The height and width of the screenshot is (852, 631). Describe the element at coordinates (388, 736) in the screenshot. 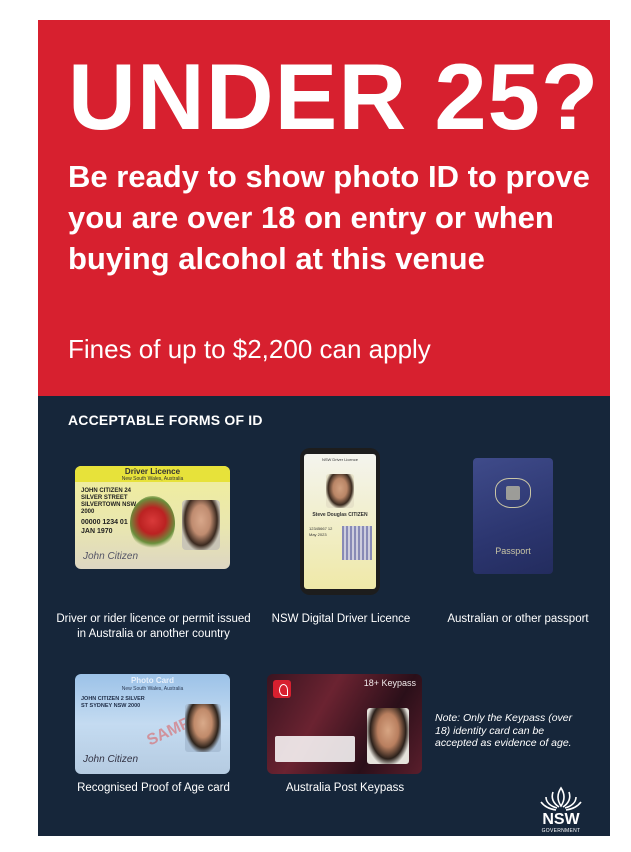

I see `keypass-photo` at that location.